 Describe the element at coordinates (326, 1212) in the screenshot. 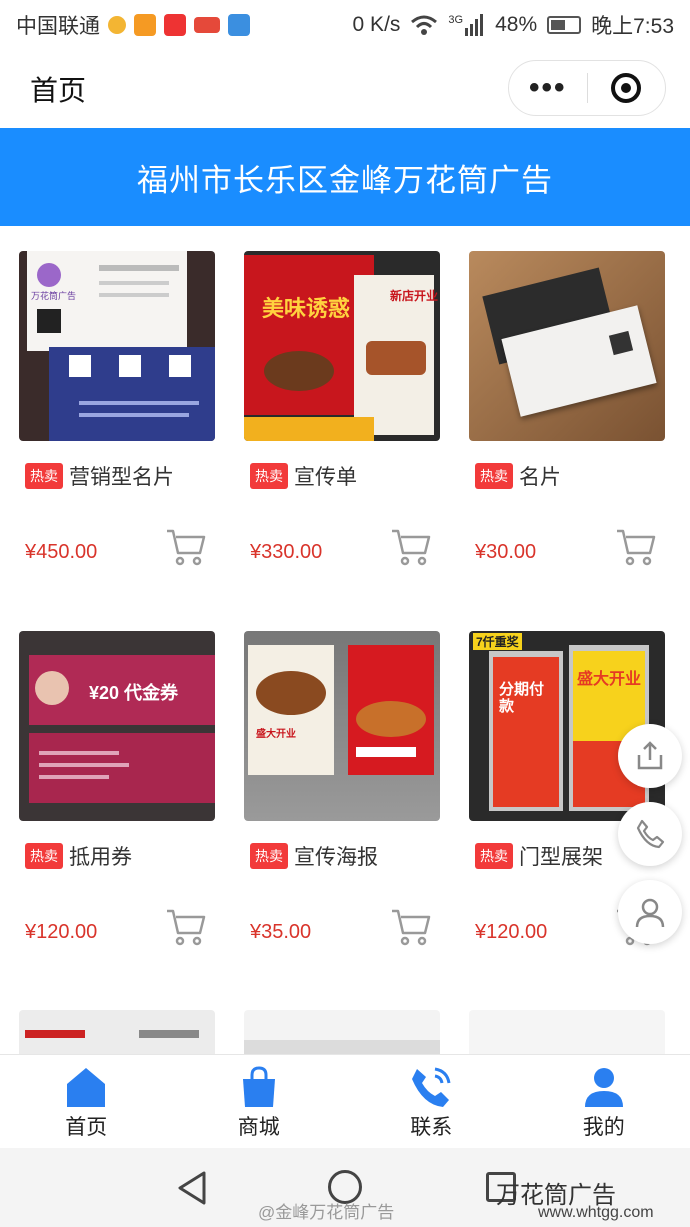

I see `weibo-watermark: @金峰万花筒广告` at that location.